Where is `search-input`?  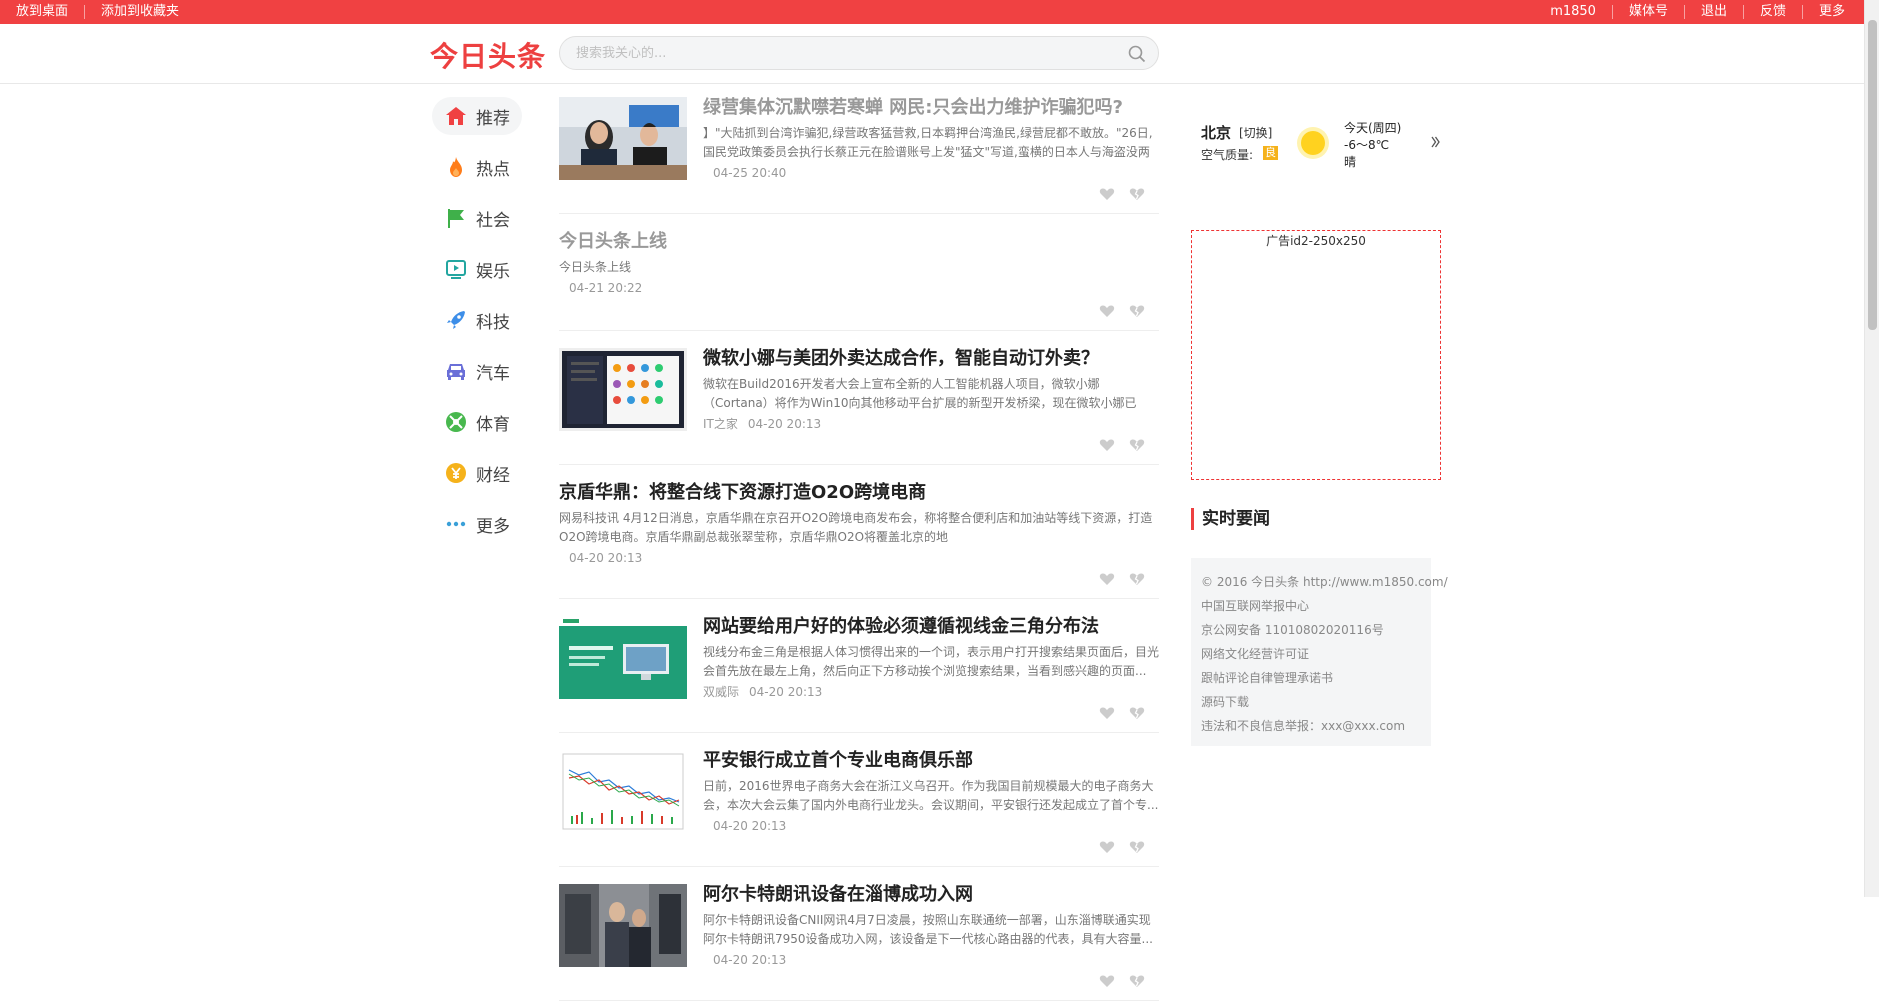
search-input is located at coordinates (846, 53).